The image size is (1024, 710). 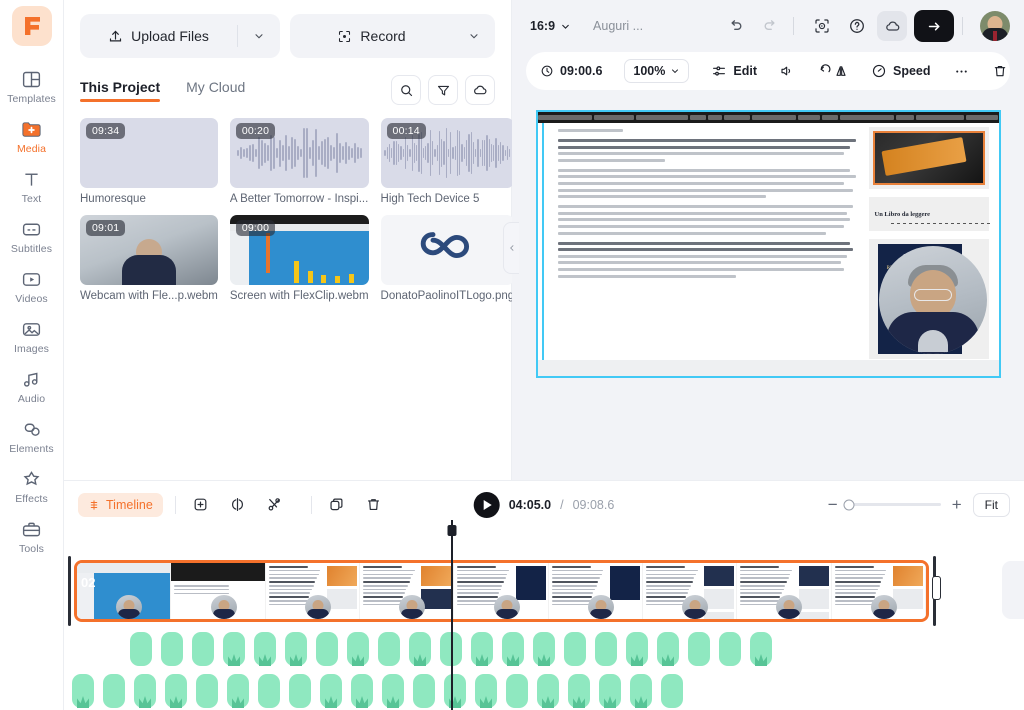 I want to click on chevron-left-icon, so click(x=511, y=248).